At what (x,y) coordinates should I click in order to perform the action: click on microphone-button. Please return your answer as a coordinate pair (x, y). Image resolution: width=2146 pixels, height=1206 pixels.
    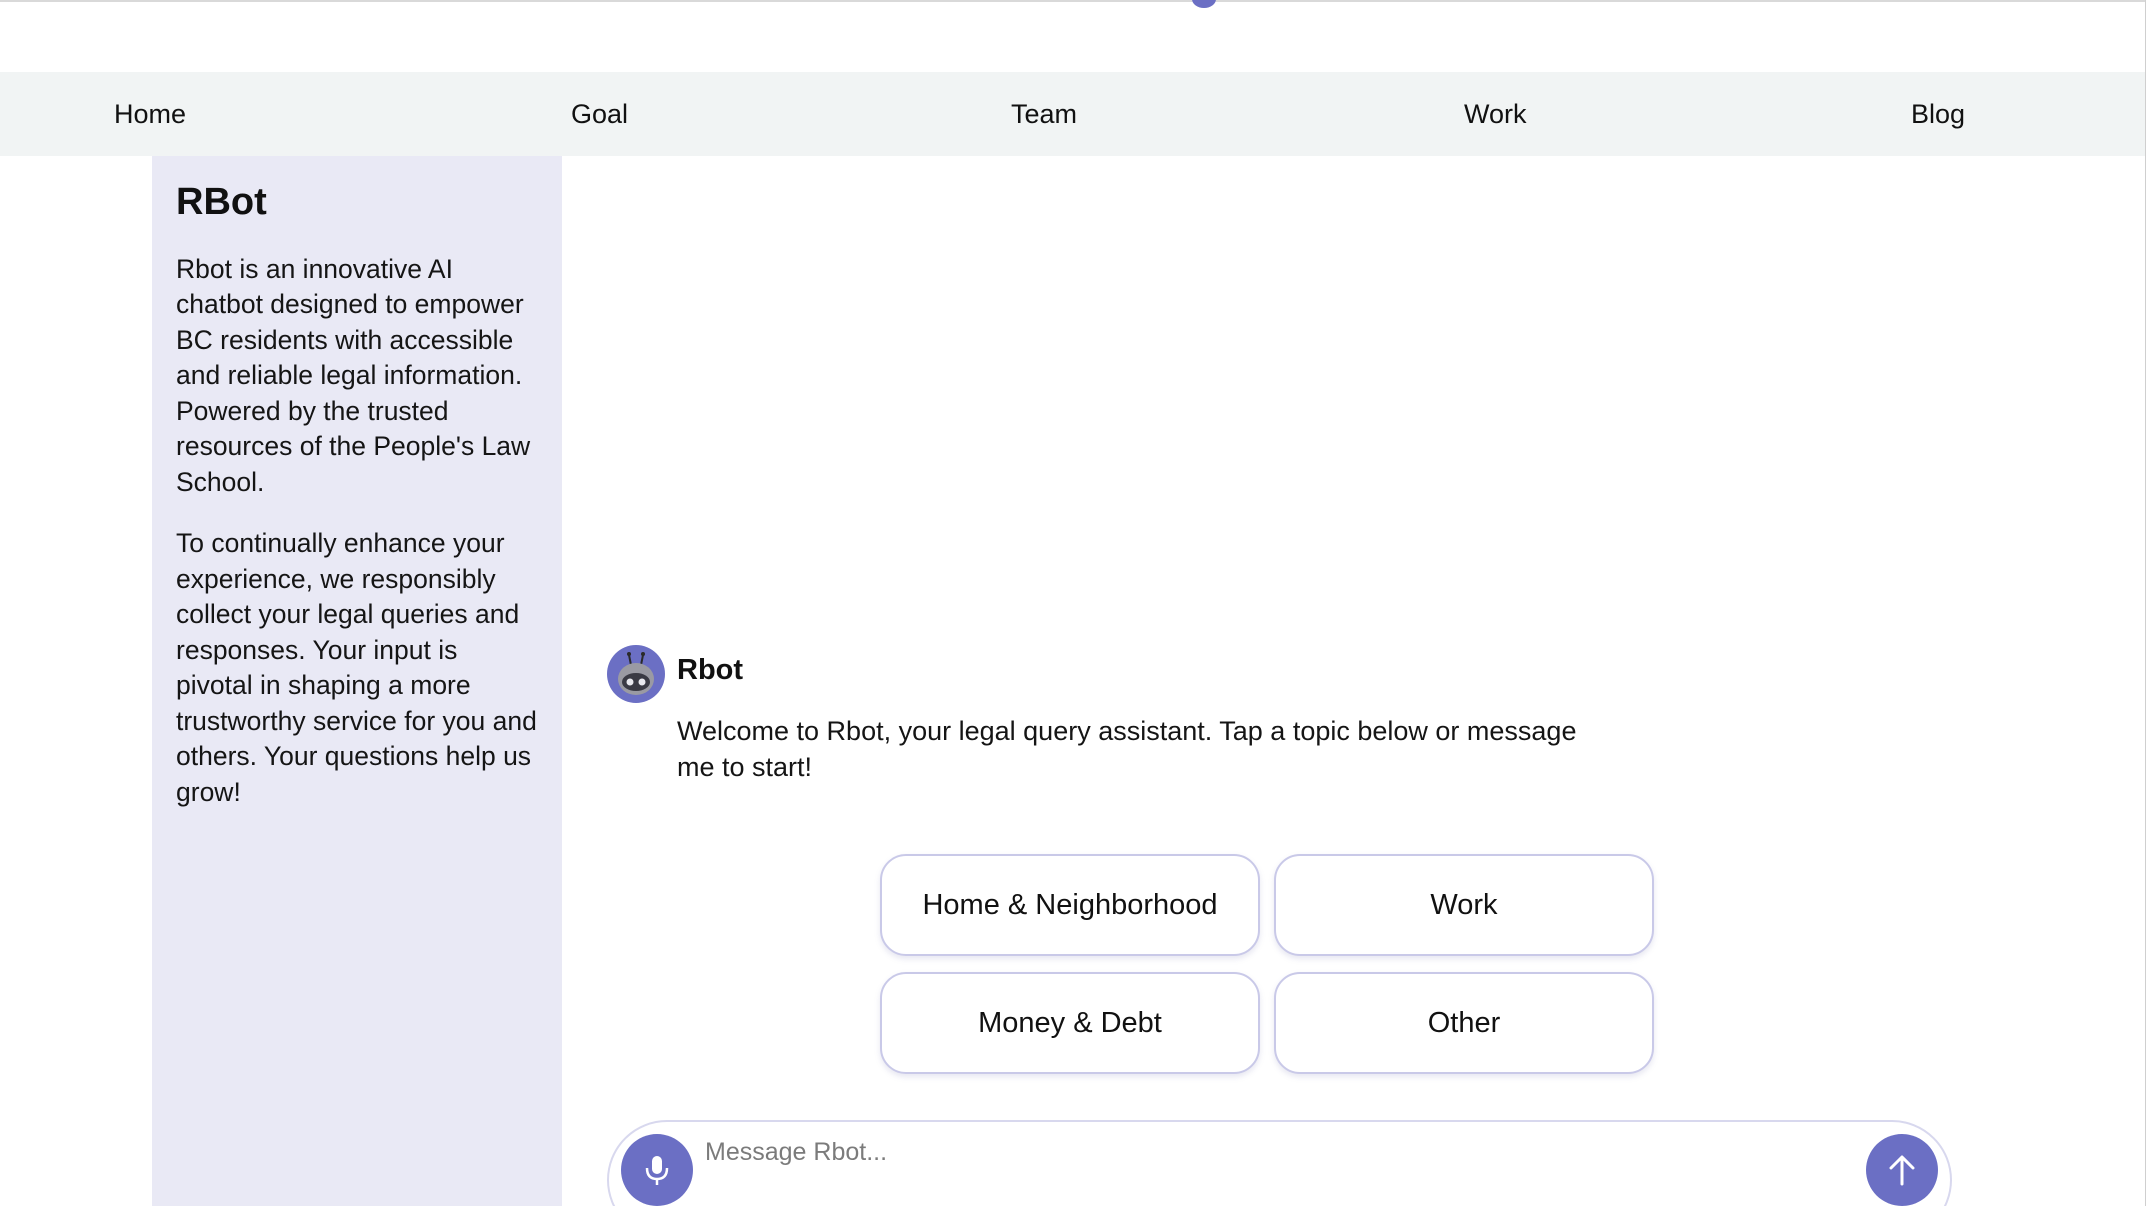
    Looking at the image, I should click on (657, 1170).